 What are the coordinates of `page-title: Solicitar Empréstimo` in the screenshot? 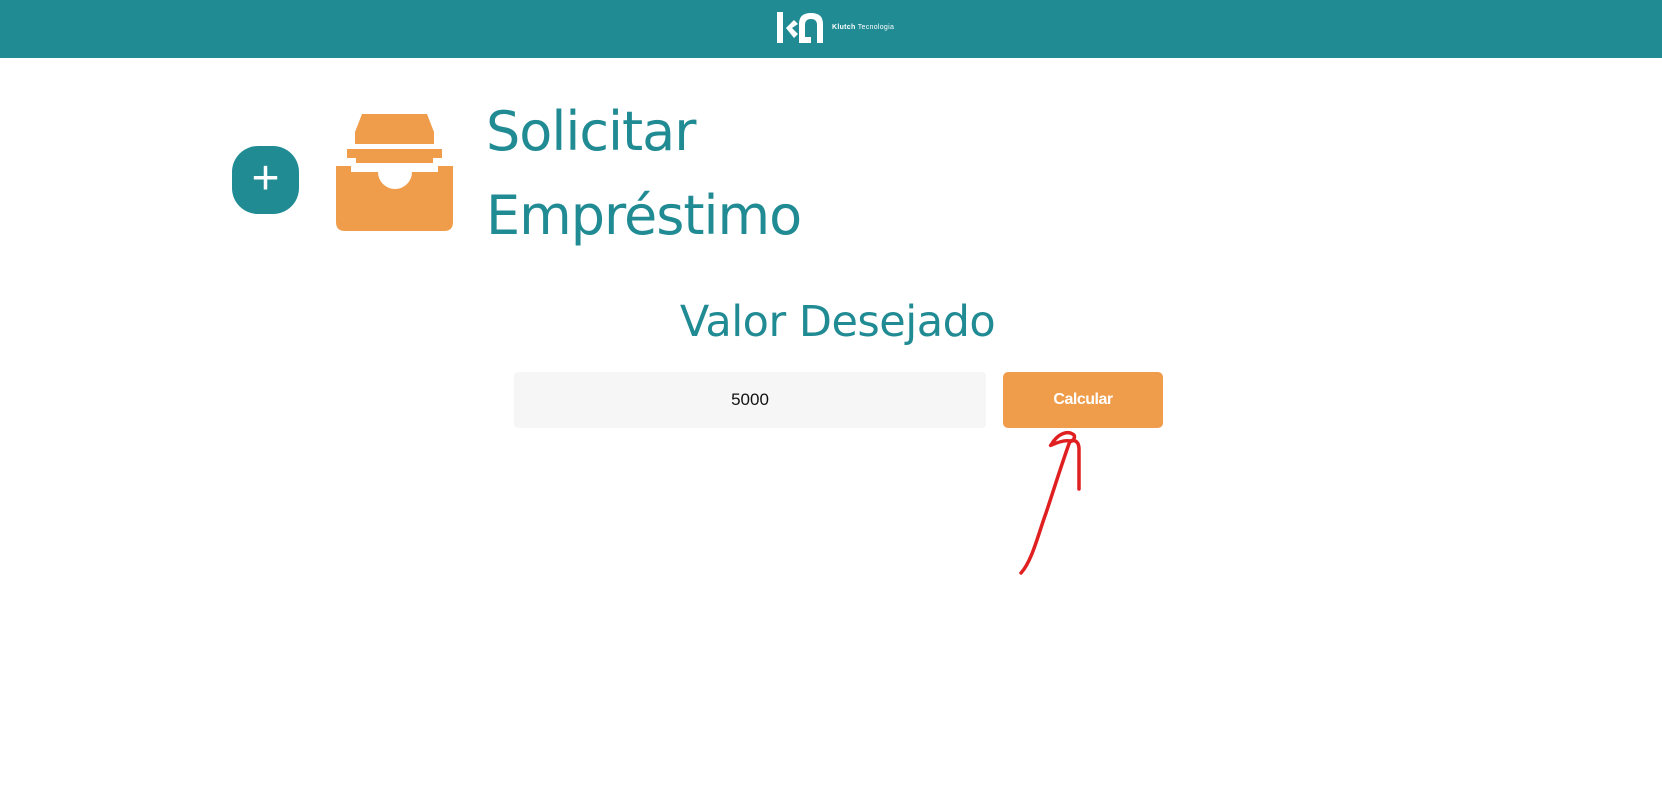 It's located at (644, 174).